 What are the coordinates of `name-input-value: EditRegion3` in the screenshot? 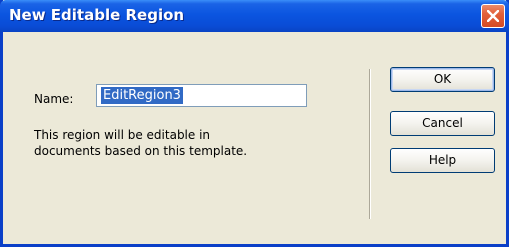 It's located at (142, 95).